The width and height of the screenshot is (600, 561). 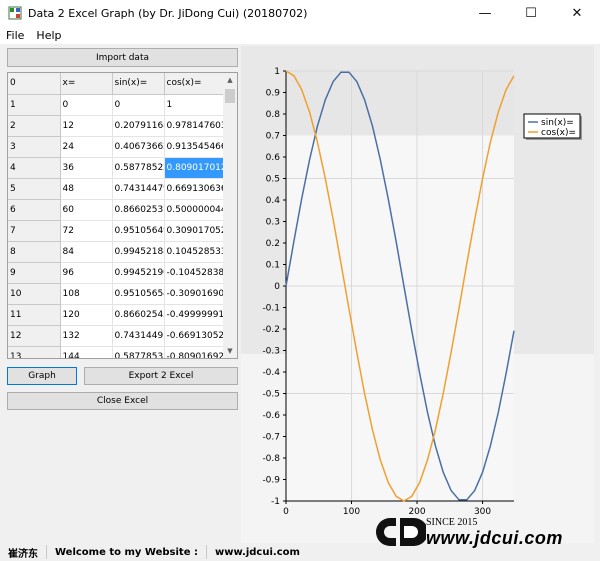 I want to click on table-row: 2120.20791168100.9781476030, so click(x=116, y=126).